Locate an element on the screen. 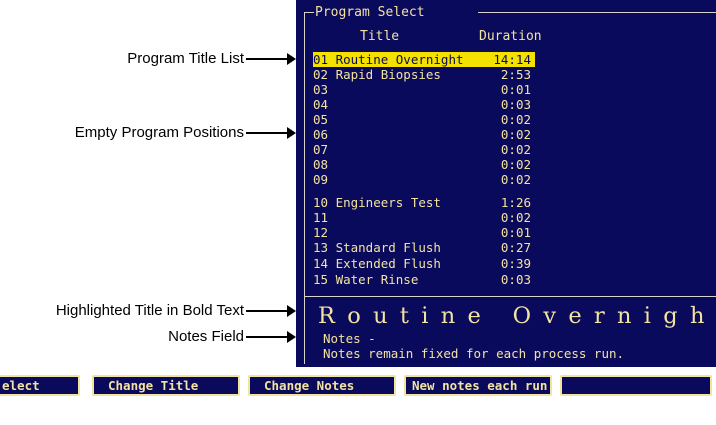  annotation-empty-positions: Empty Program Positions is located at coordinates (159, 132).